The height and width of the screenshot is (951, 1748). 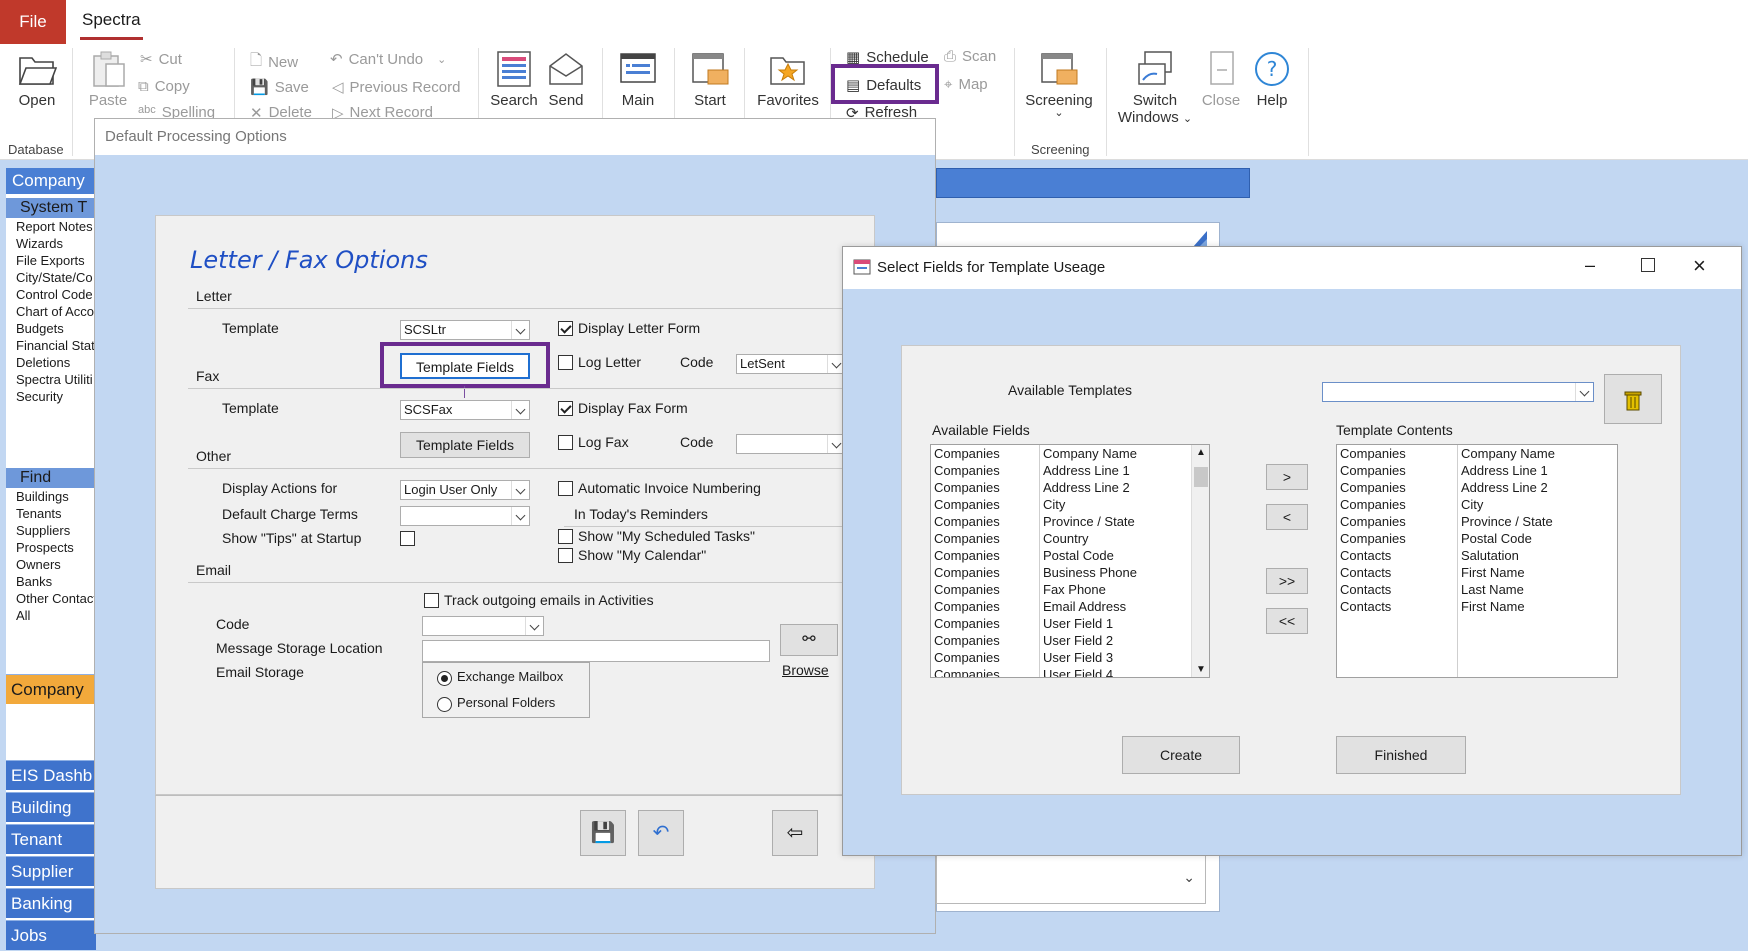 I want to click on list-item: Companies User Field 4, so click(x=1070, y=671).